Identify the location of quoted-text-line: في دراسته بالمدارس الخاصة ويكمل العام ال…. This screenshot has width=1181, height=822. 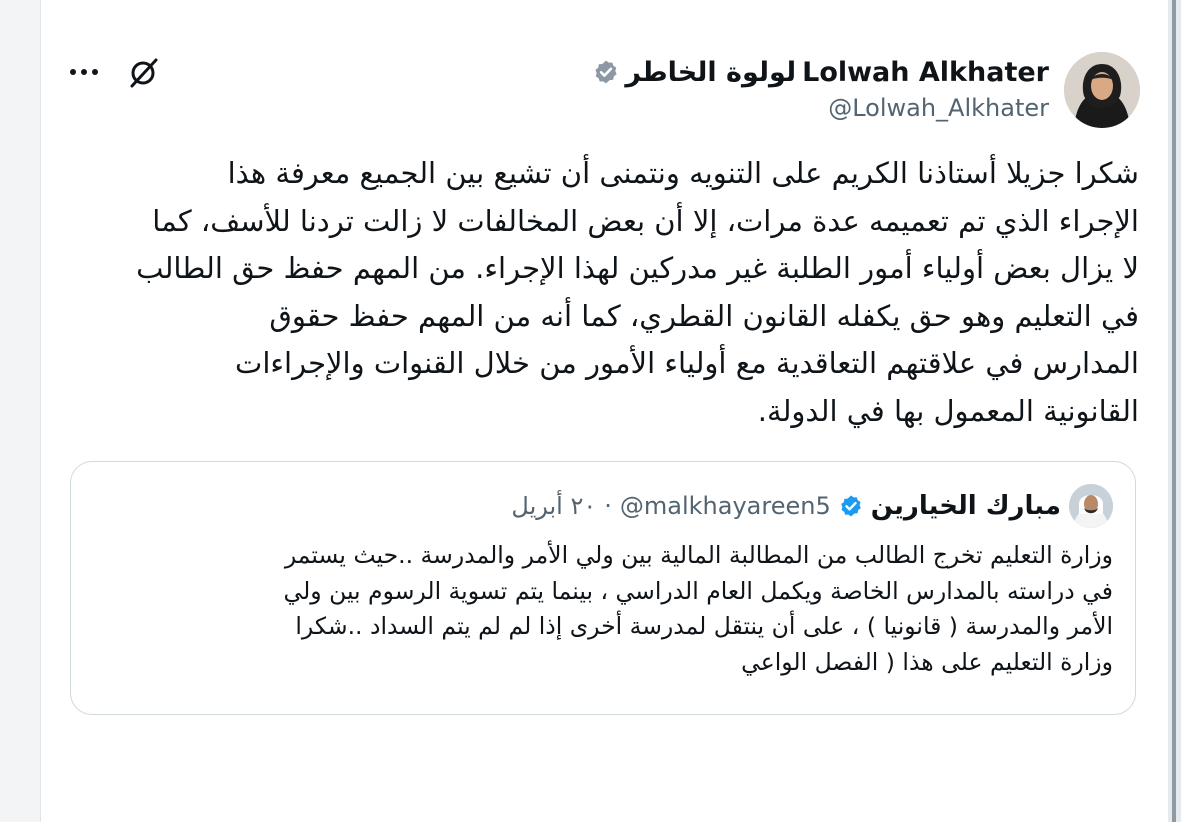
(698, 590).